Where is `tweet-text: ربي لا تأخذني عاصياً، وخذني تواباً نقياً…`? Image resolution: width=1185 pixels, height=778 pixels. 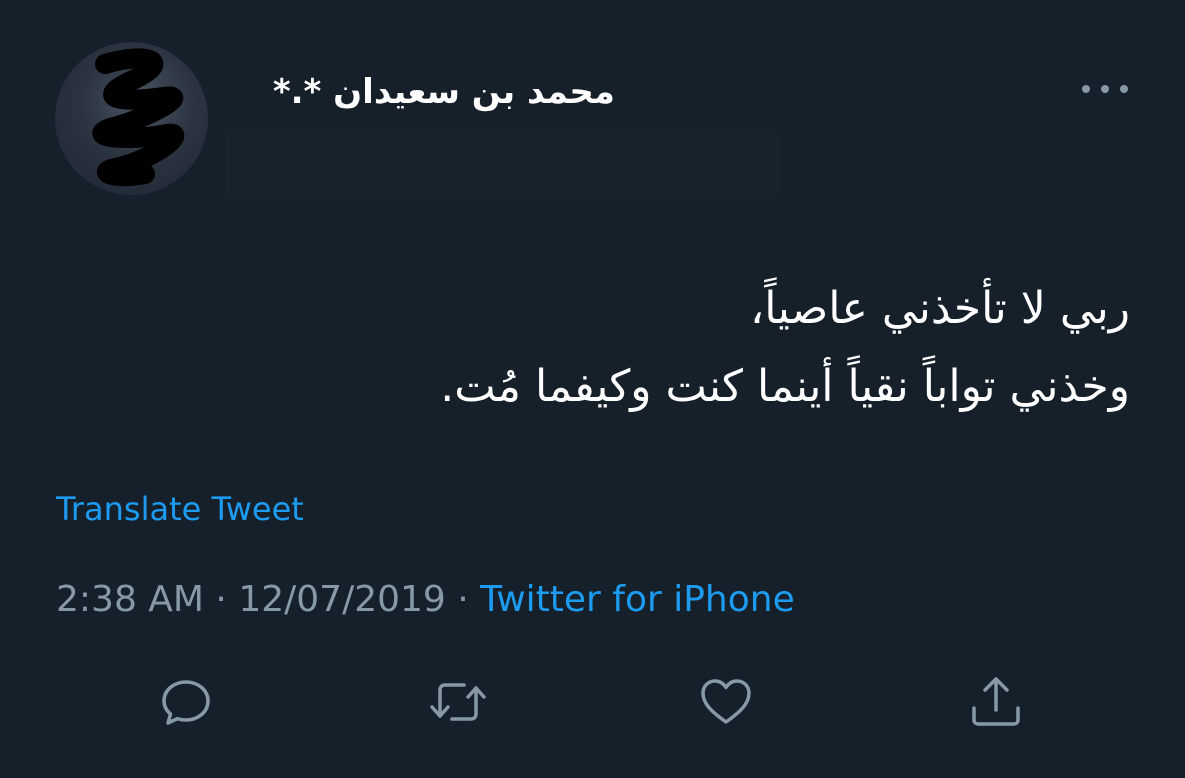 tweet-text: ربي لا تأخذني عاصياً، وخذني تواباً نقياً… is located at coordinates (785, 347).